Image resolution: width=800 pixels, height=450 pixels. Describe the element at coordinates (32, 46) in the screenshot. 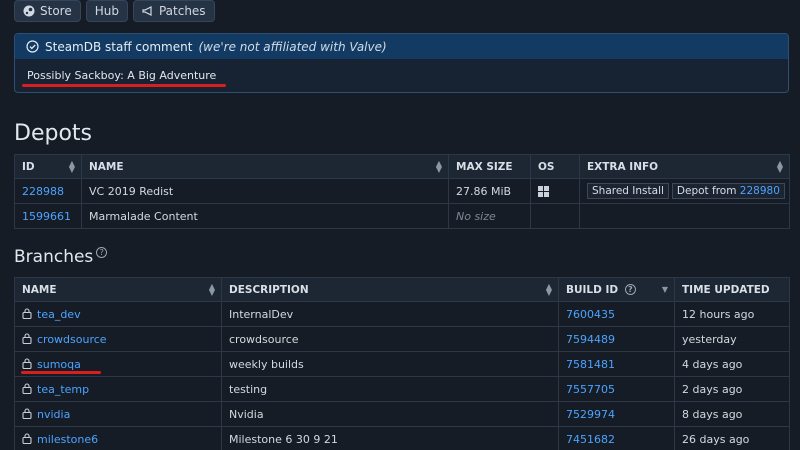

I see `check-circle-icon` at that location.